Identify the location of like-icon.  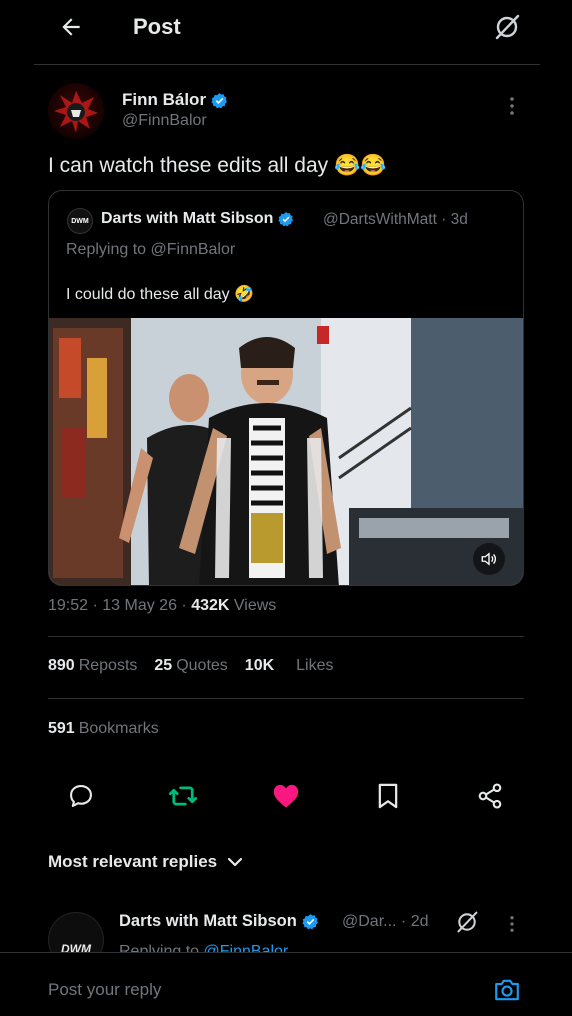
(286, 796).